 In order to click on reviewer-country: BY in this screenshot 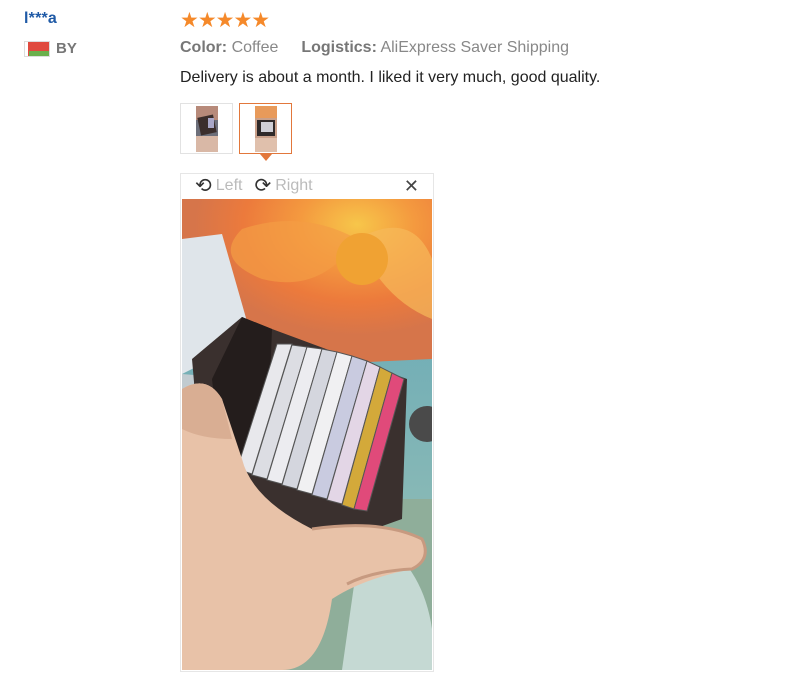, I will do `click(50, 48)`.